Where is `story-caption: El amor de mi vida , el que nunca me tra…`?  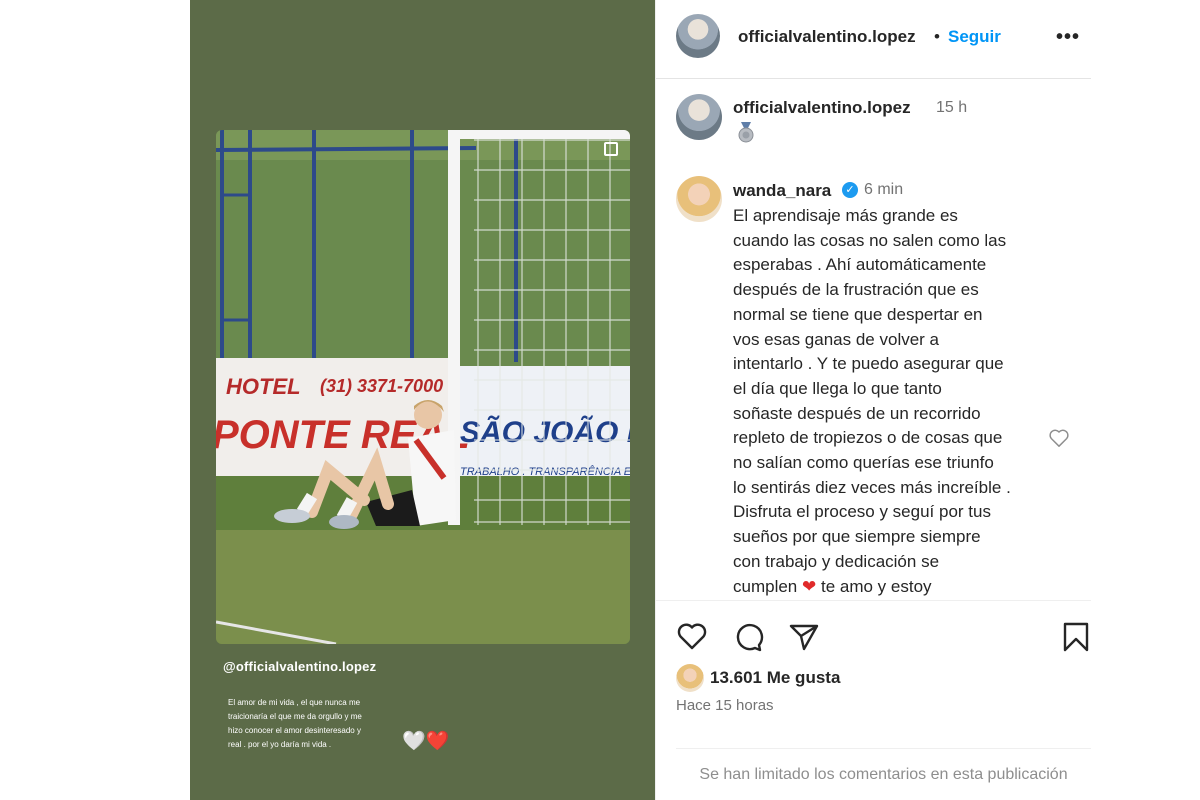
story-caption: El amor de mi vida , el que nunca me tra… is located at coordinates (295, 723).